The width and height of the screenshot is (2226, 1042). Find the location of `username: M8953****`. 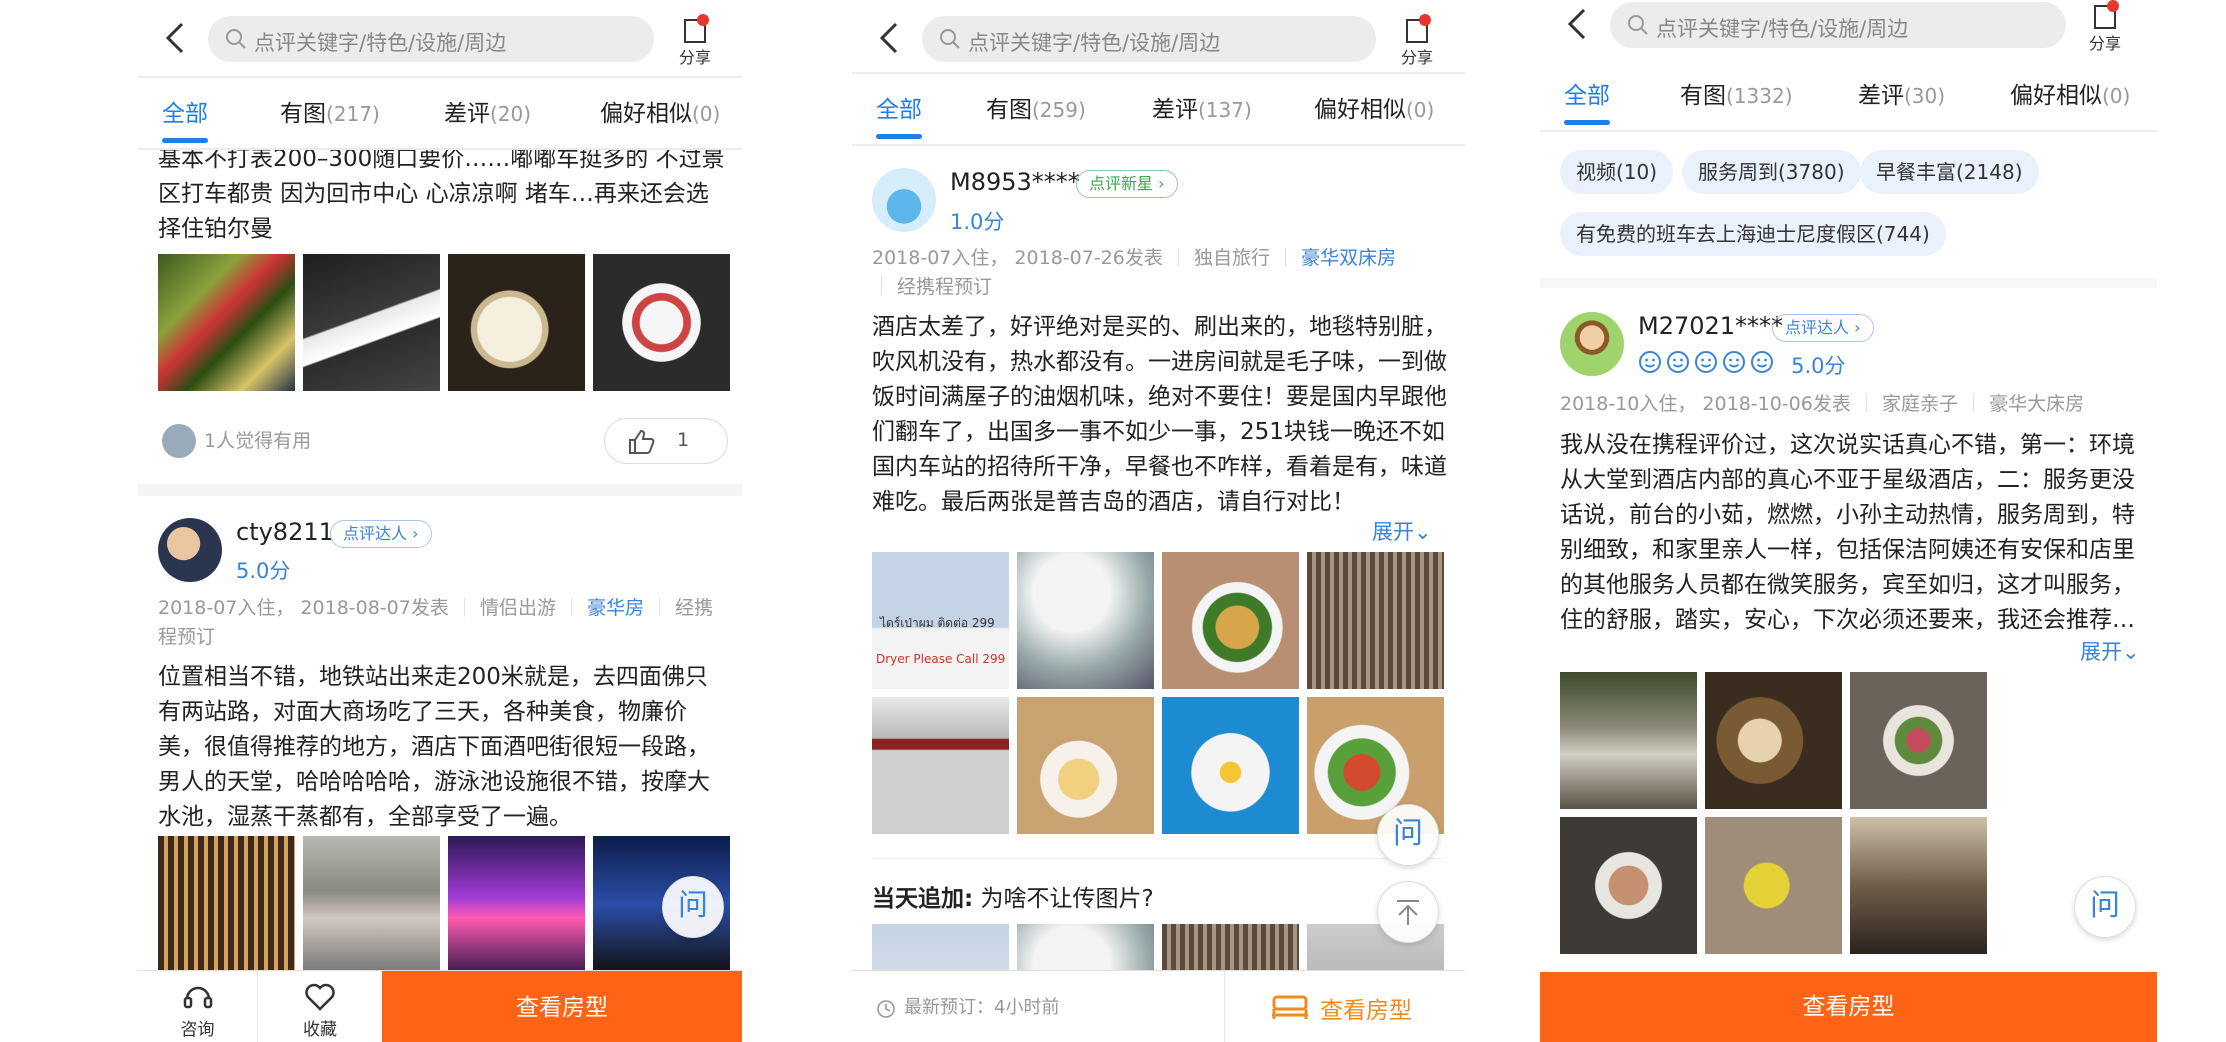

username: M8953**** is located at coordinates (1015, 182).